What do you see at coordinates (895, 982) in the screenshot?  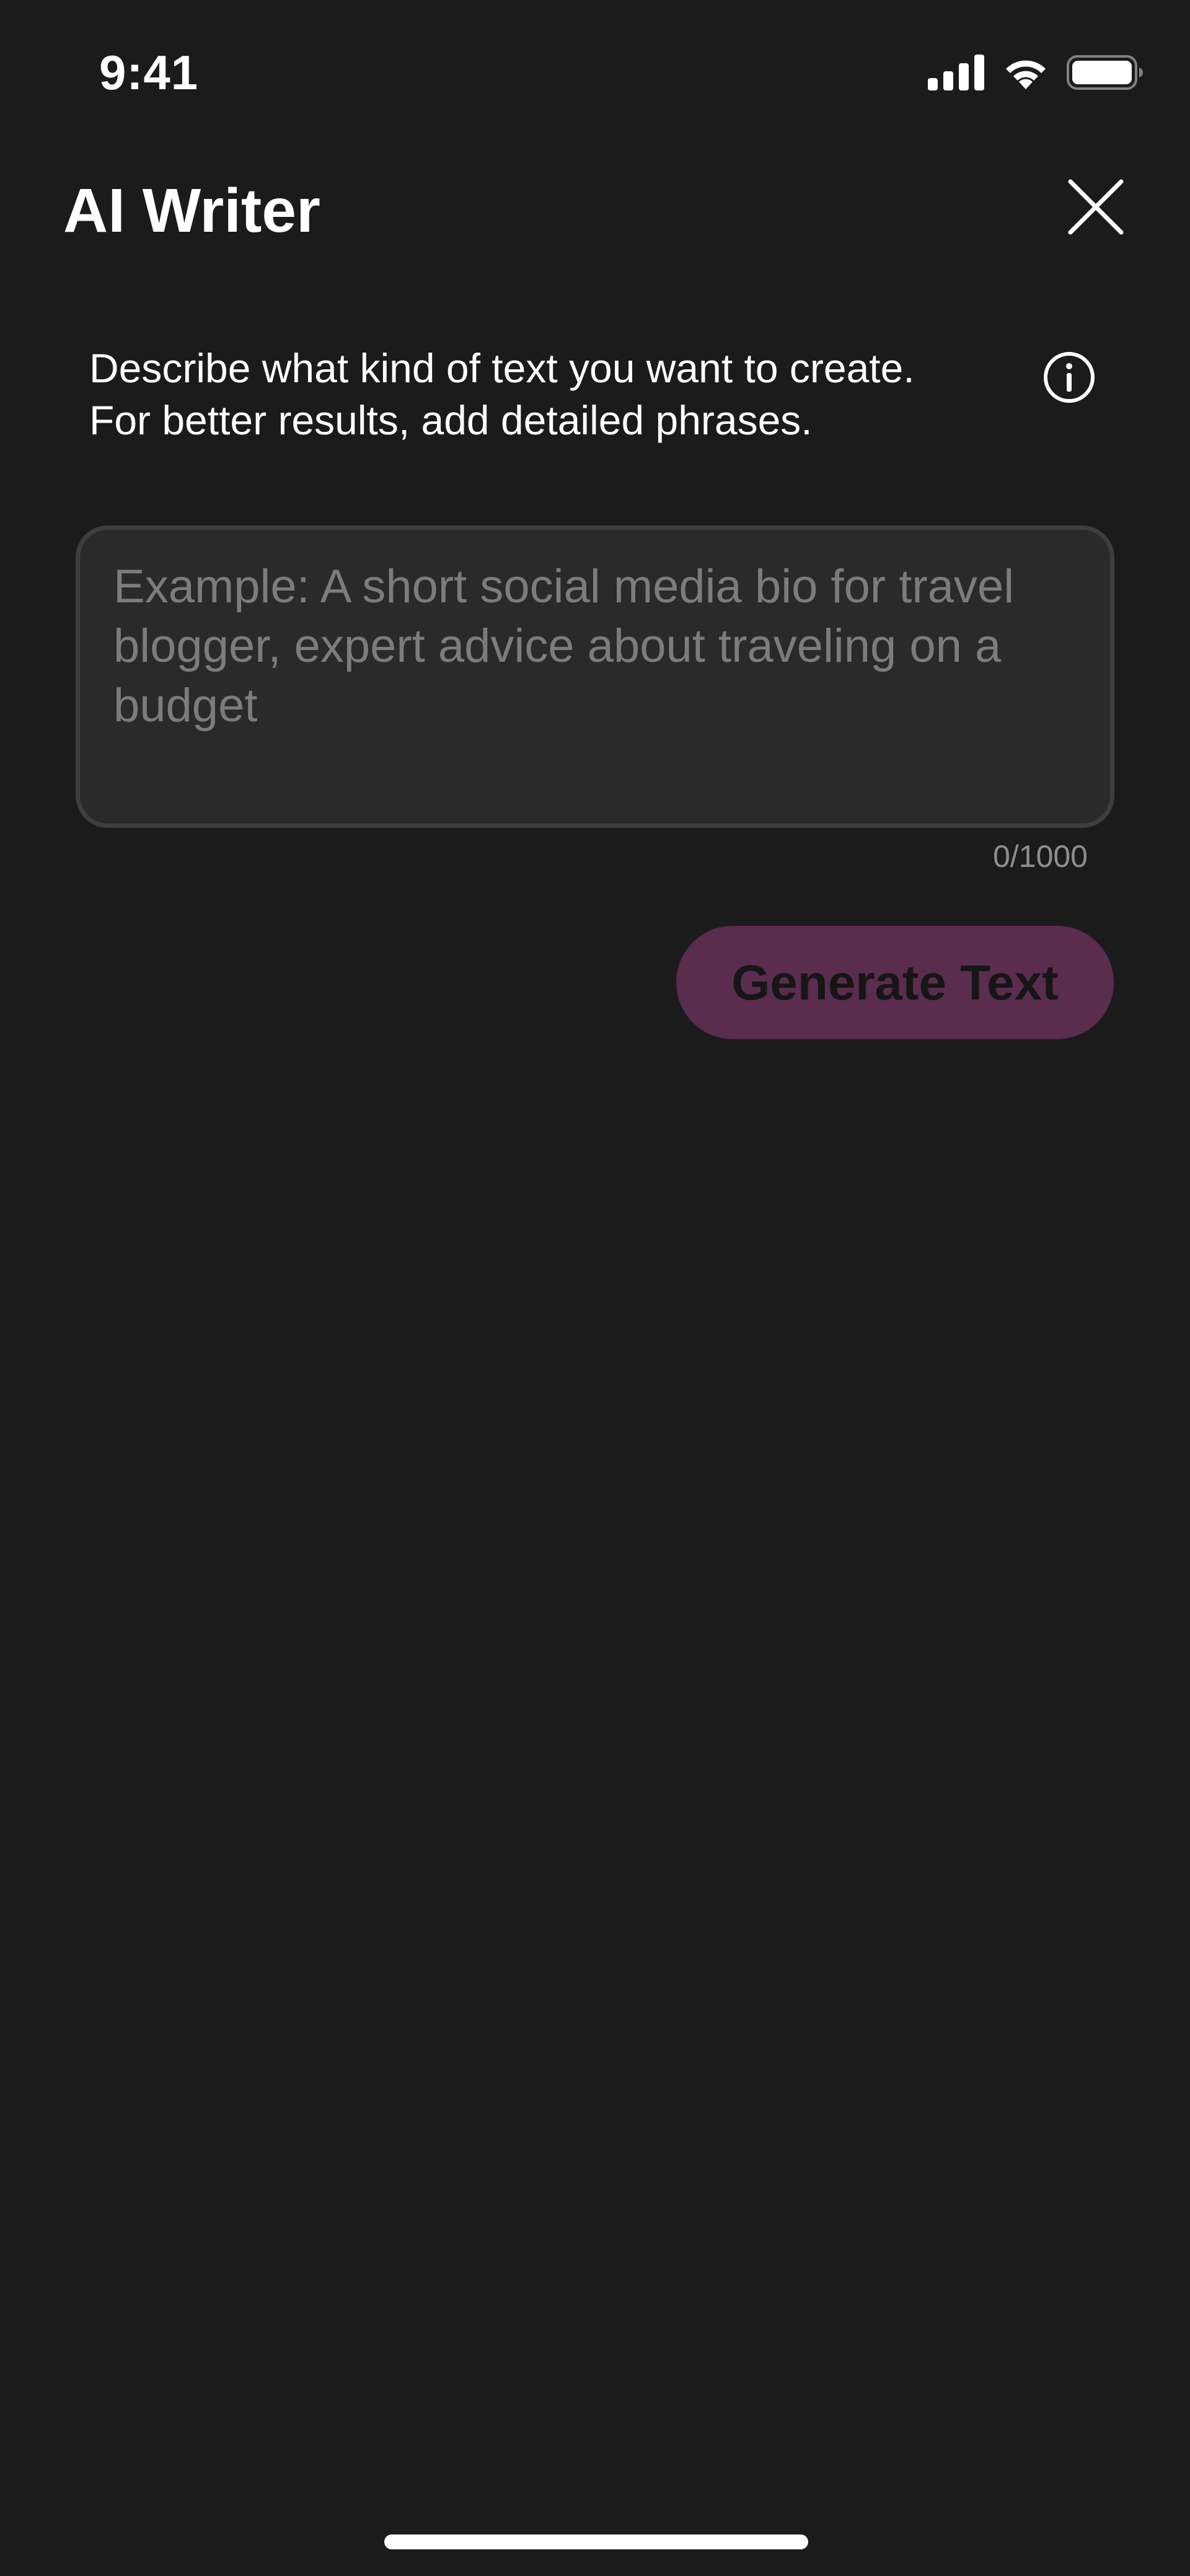 I see `generate-text-button: Generate Text` at bounding box center [895, 982].